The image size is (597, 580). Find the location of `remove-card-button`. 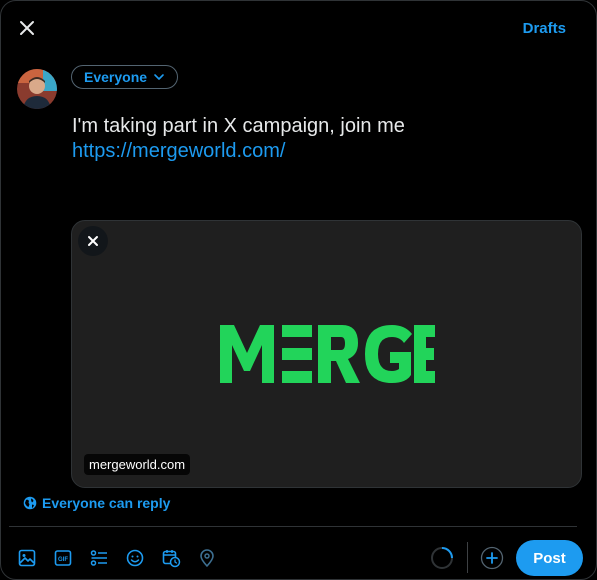

remove-card-button is located at coordinates (93, 241).